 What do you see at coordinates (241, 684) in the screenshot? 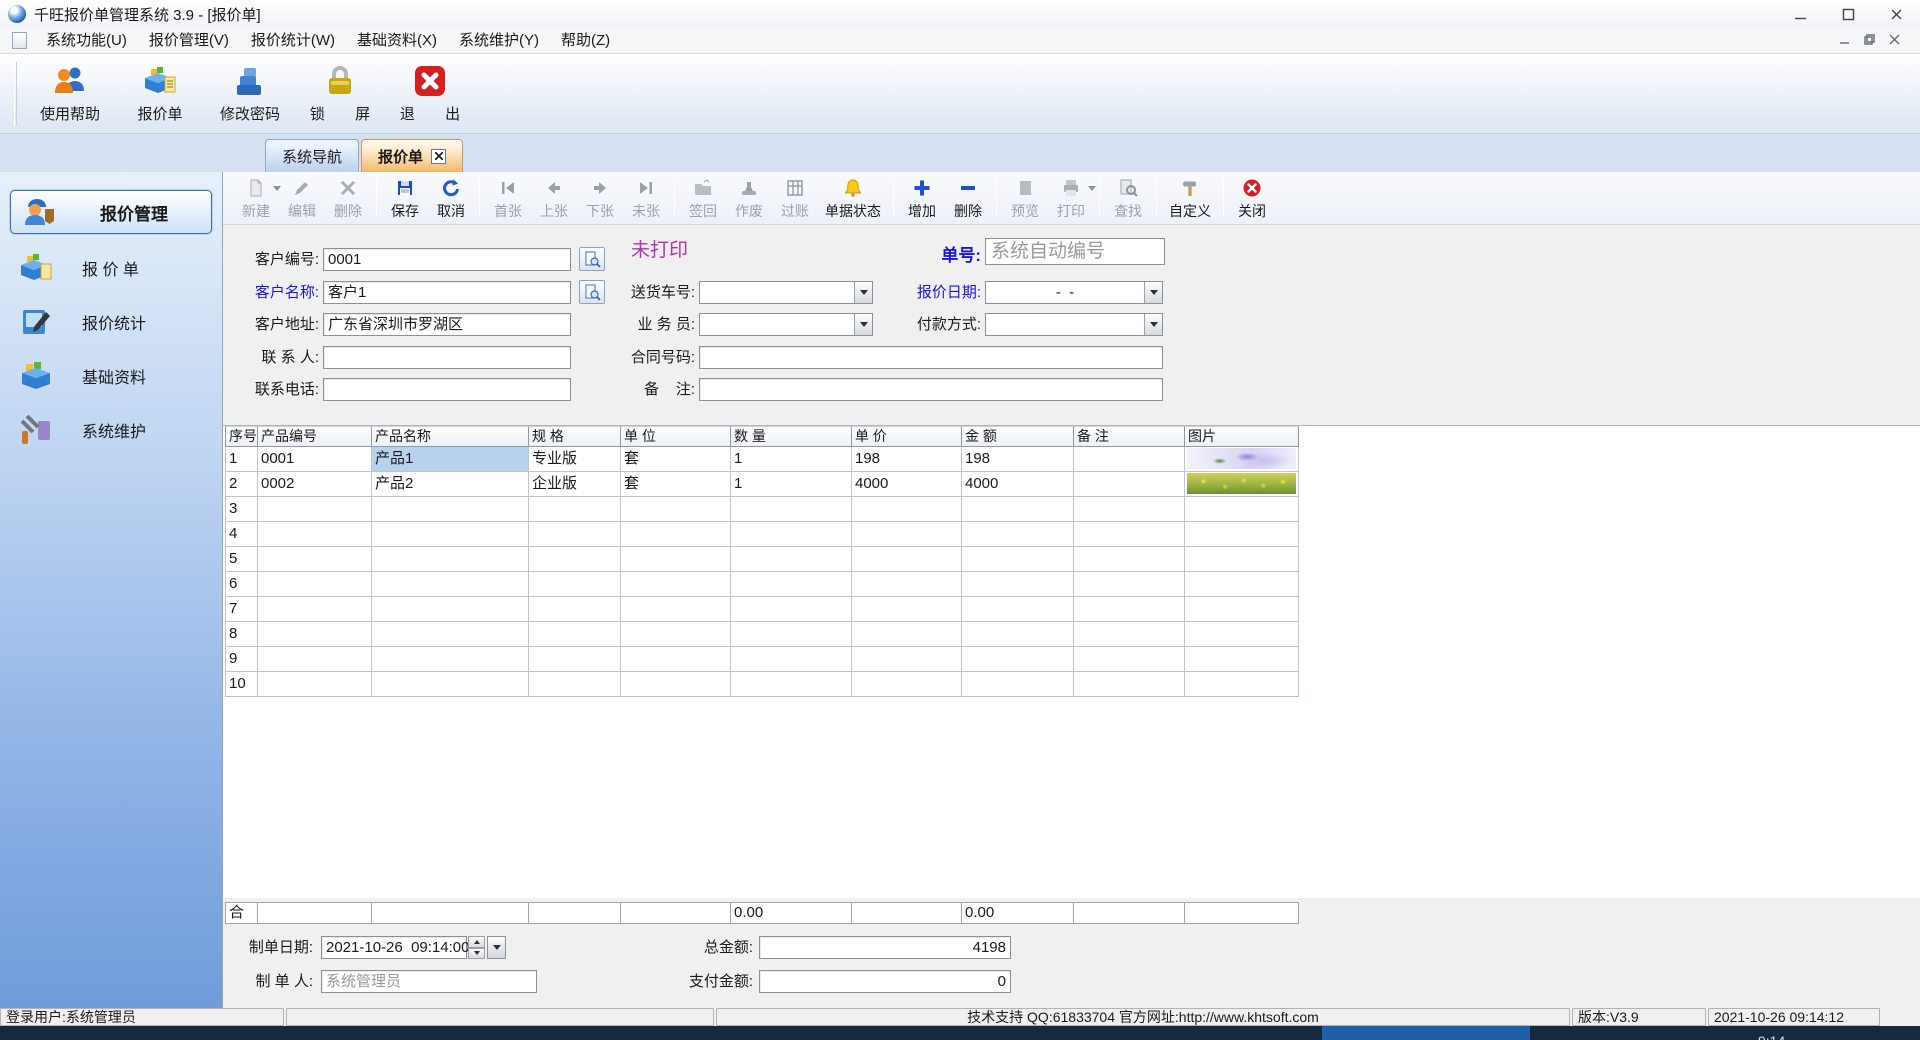
I see `cell-seq: 10` at bounding box center [241, 684].